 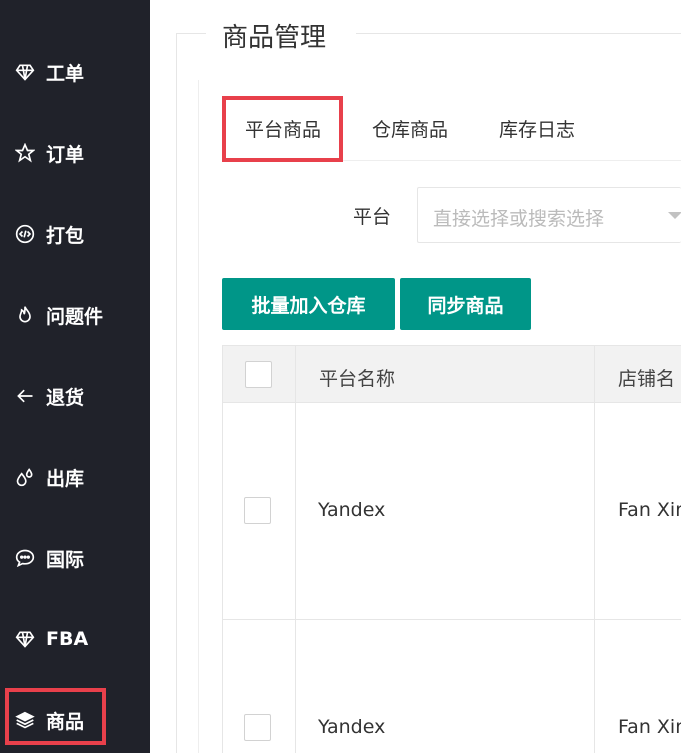 I want to click on tab-label: 库存日志, so click(x=537, y=129).